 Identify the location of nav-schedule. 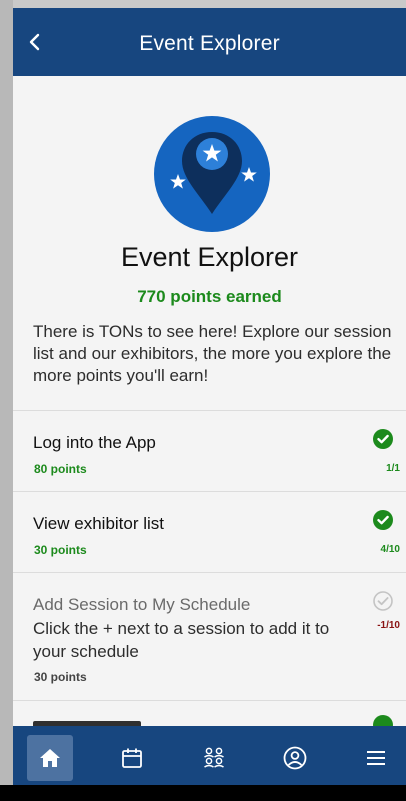
(132, 758).